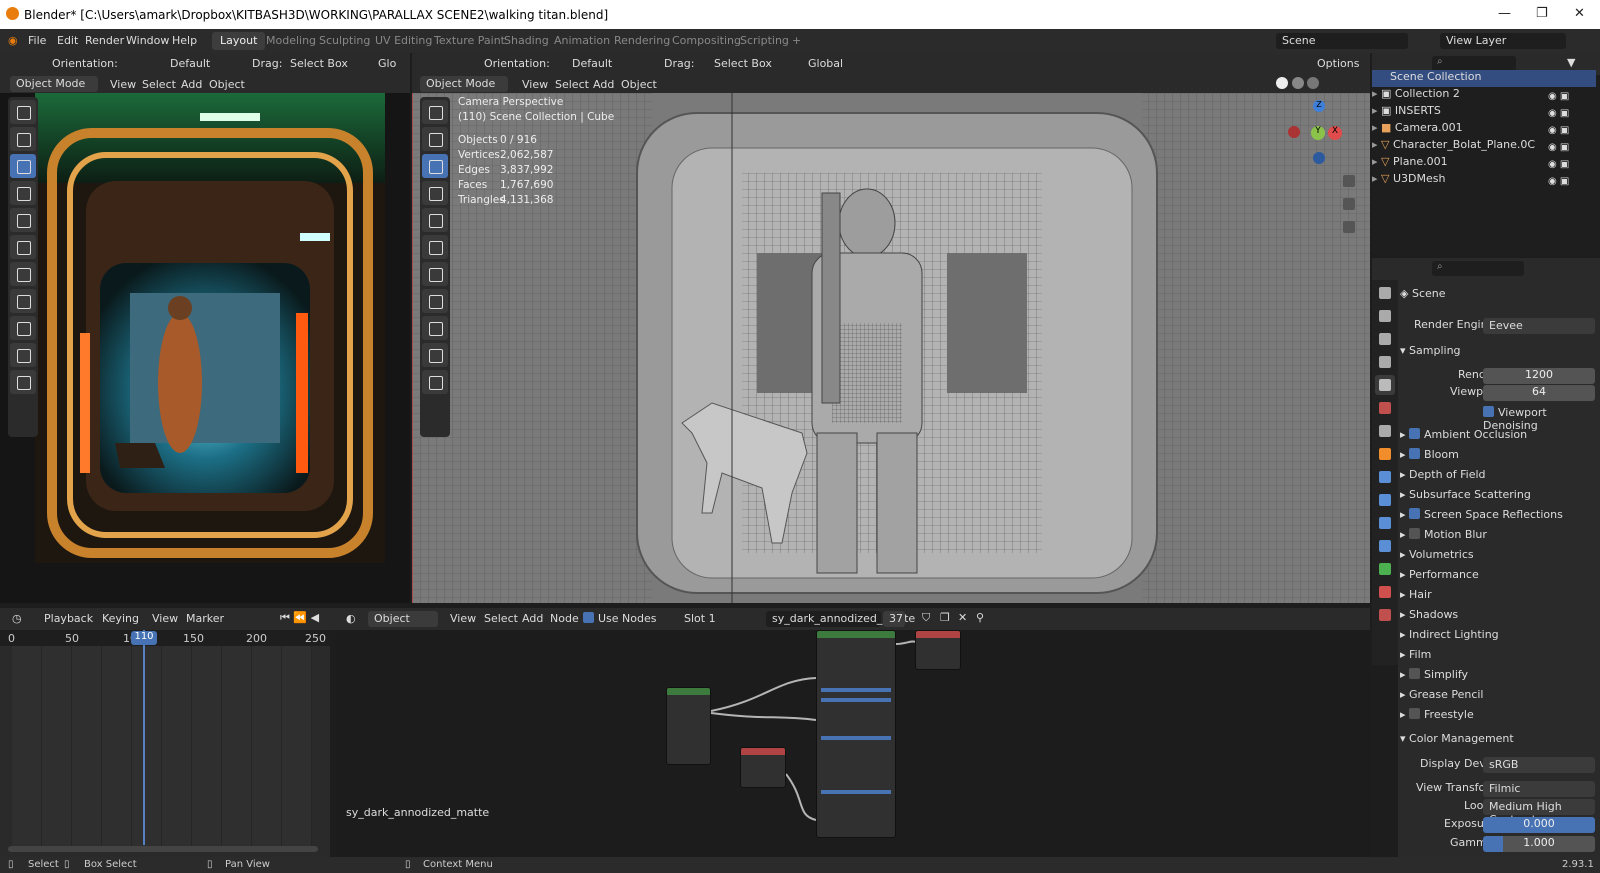 Image resolution: width=1600 pixels, height=873 pixels. Describe the element at coordinates (163, 849) in the screenshot. I see `timeline-scrollbar` at that location.